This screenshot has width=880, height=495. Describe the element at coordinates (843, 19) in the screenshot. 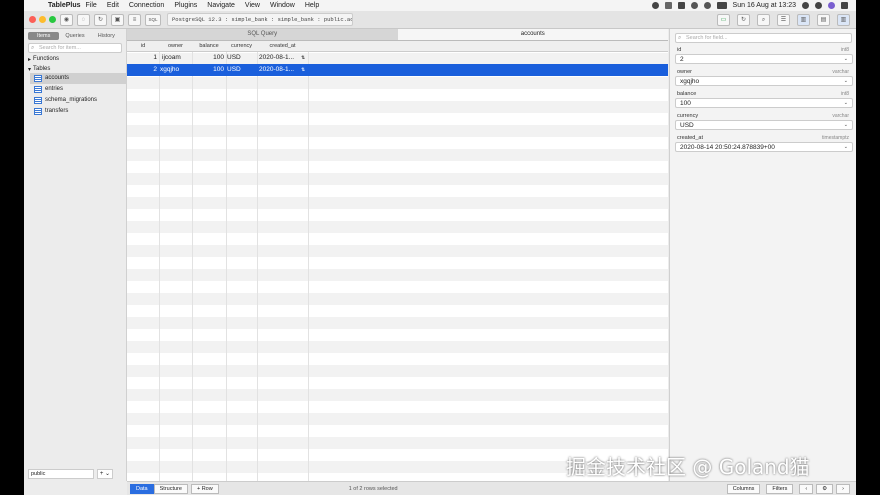

I see `right-panel-icon: ▥` at that location.